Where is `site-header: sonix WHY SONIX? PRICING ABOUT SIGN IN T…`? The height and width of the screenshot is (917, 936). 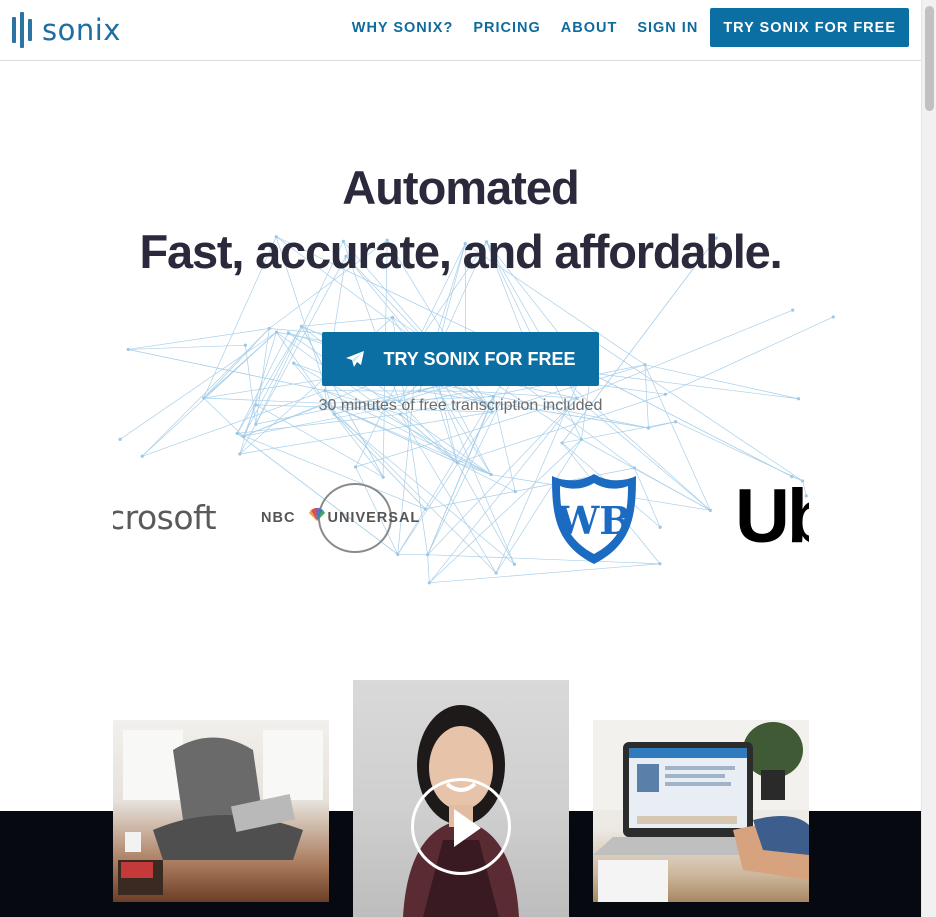 site-header: sonix WHY SONIX? PRICING ABOUT SIGN IN T… is located at coordinates (460, 30).